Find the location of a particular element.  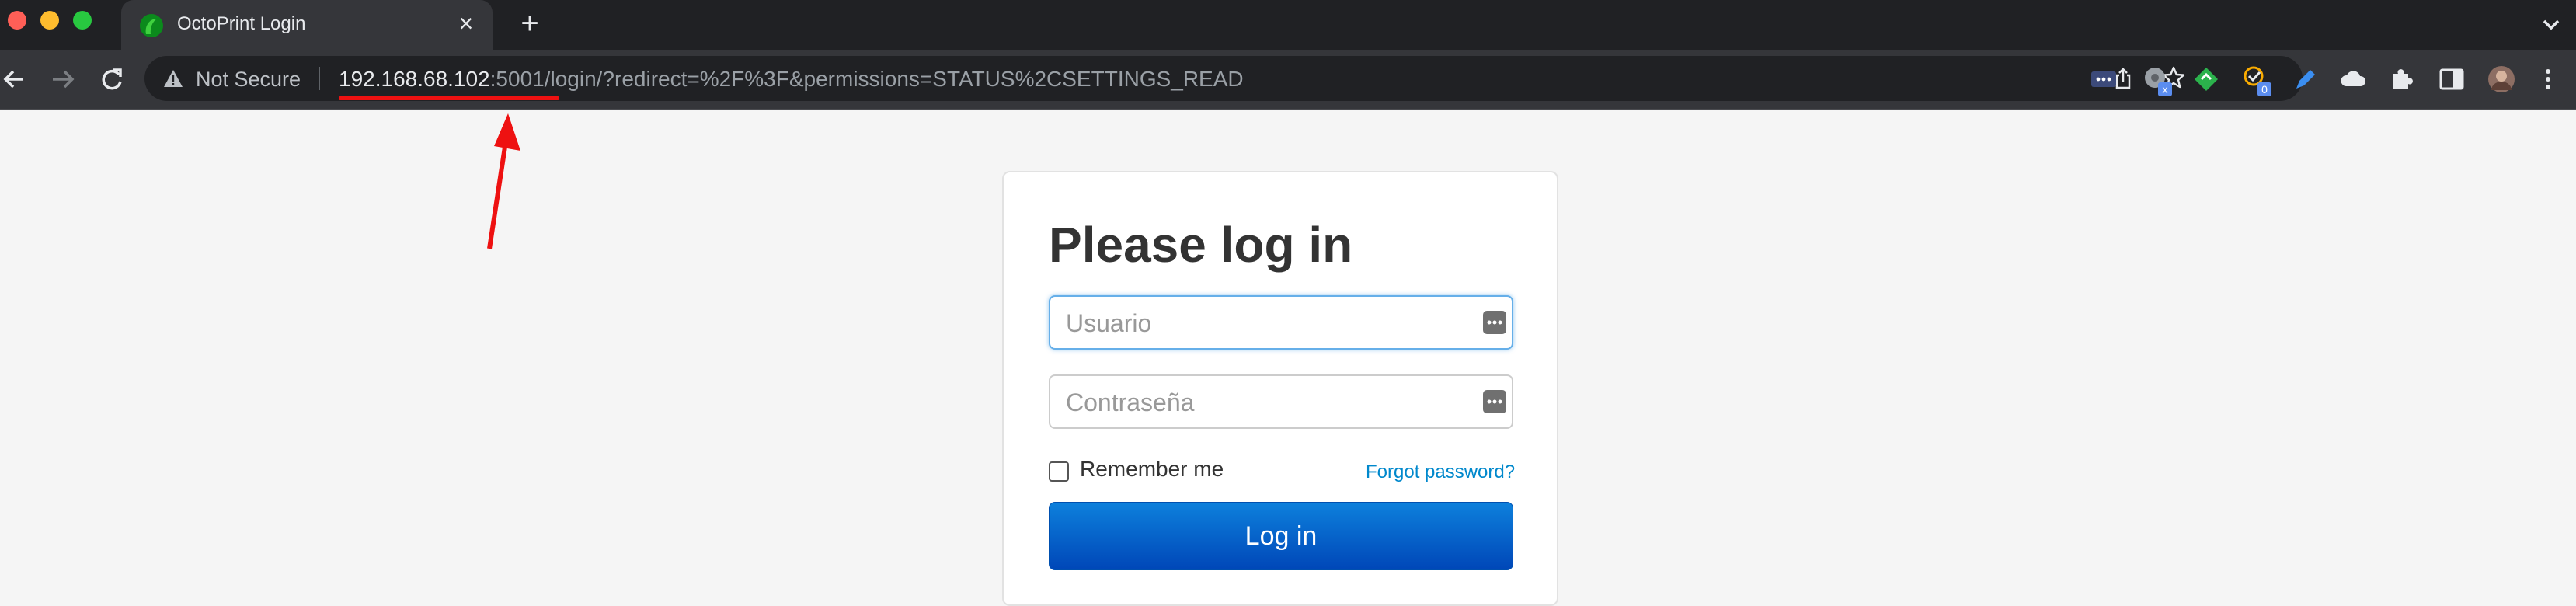

tab-bar: OctoPrint Login × + is located at coordinates (1288, 25).